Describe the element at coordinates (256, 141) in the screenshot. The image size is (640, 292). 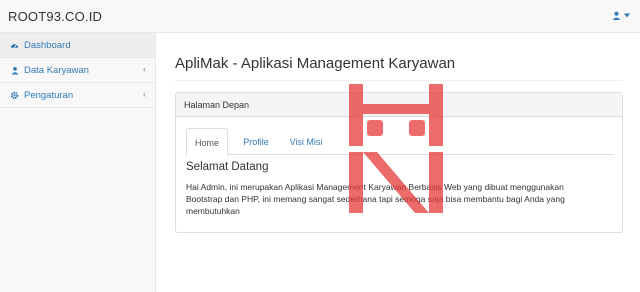
I see `tab-profile: Profile` at that location.